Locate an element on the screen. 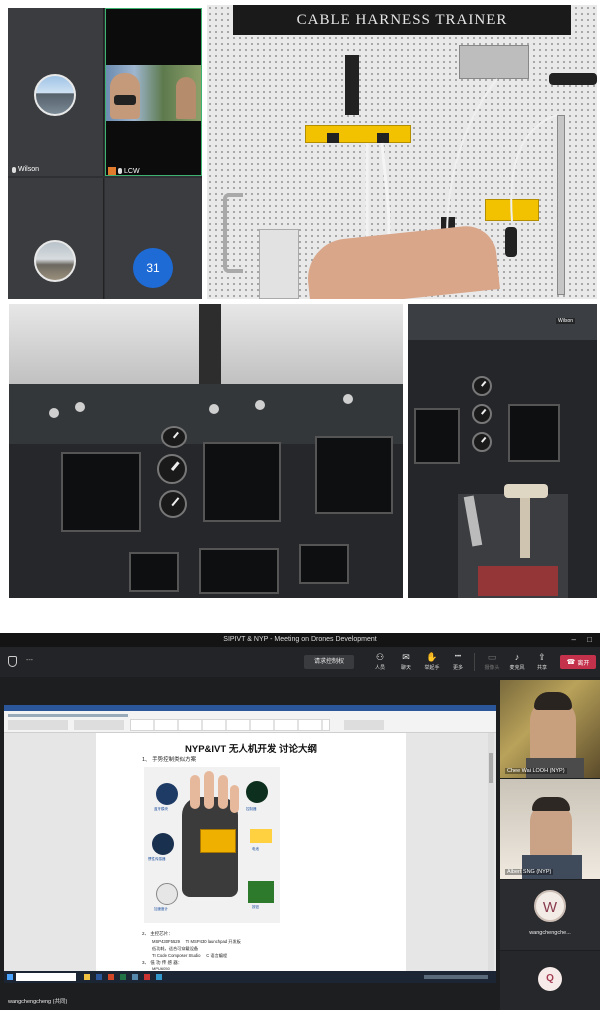 The height and width of the screenshot is (1010, 600). raise-hand-button: ✋ 举起手 is located at coordinates (432, 662).